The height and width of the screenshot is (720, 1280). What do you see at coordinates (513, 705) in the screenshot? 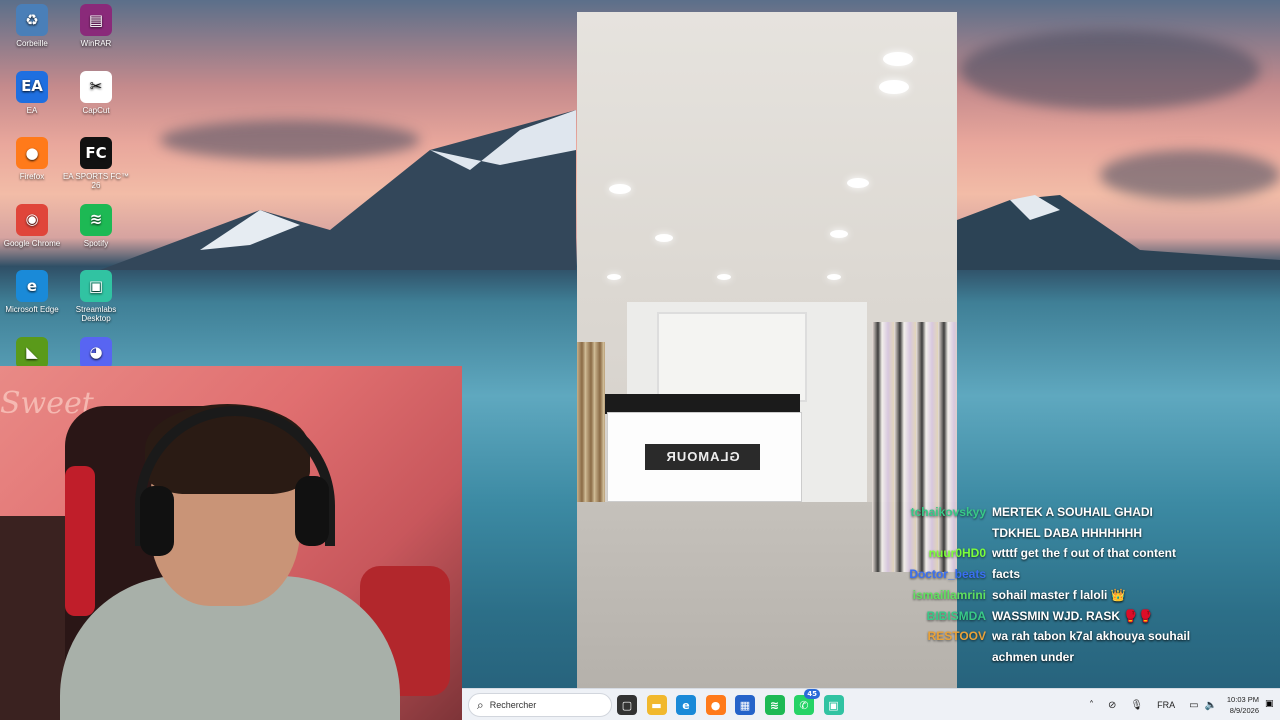
I see `search-placeholder: Rechercher` at bounding box center [513, 705].